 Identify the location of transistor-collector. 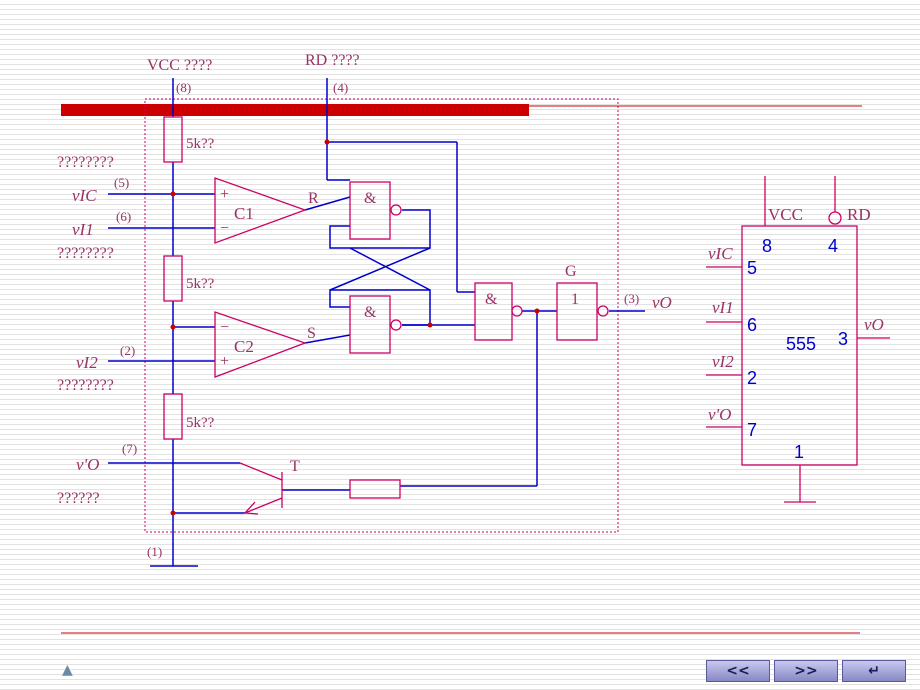
(261, 471).